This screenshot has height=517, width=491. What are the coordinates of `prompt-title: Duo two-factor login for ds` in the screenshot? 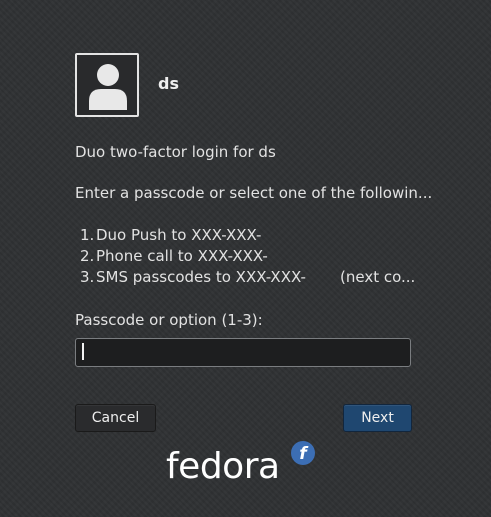 It's located at (175, 152).